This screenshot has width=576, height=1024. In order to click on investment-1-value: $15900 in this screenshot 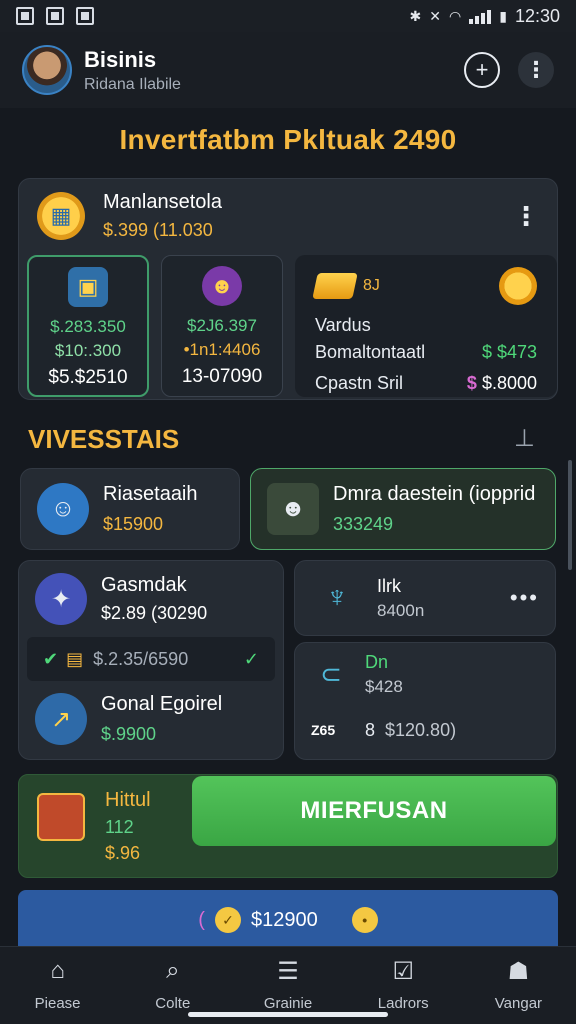, I will do `click(133, 524)`.